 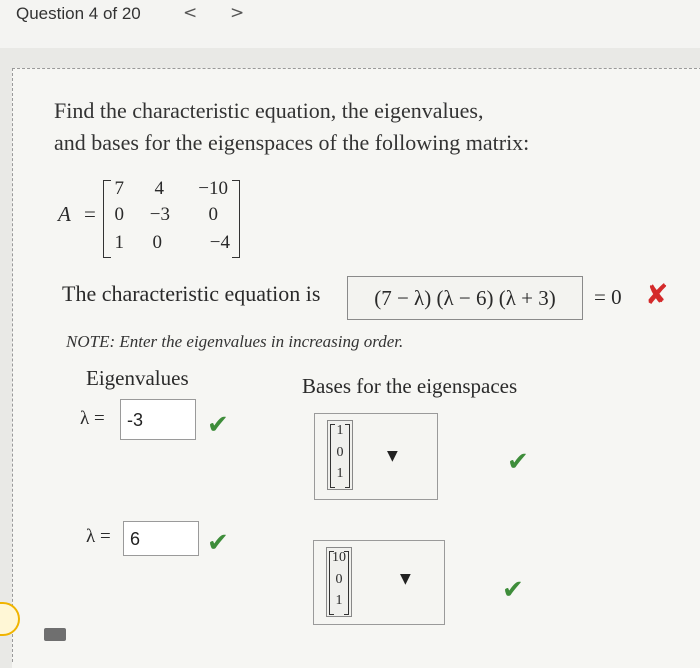 I want to click on basis-select-2: 10 0 1 ▼, so click(x=379, y=582).